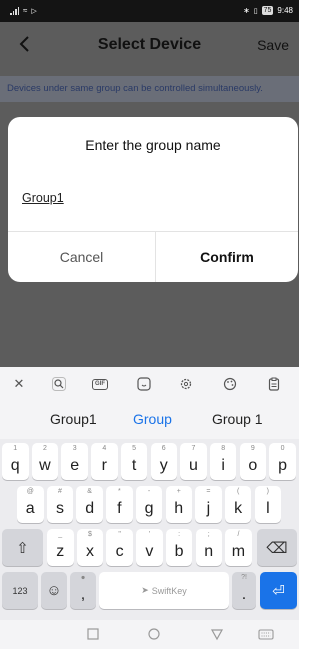  I want to click on space-bar-label: ➤ SwiftKey, so click(164, 590).